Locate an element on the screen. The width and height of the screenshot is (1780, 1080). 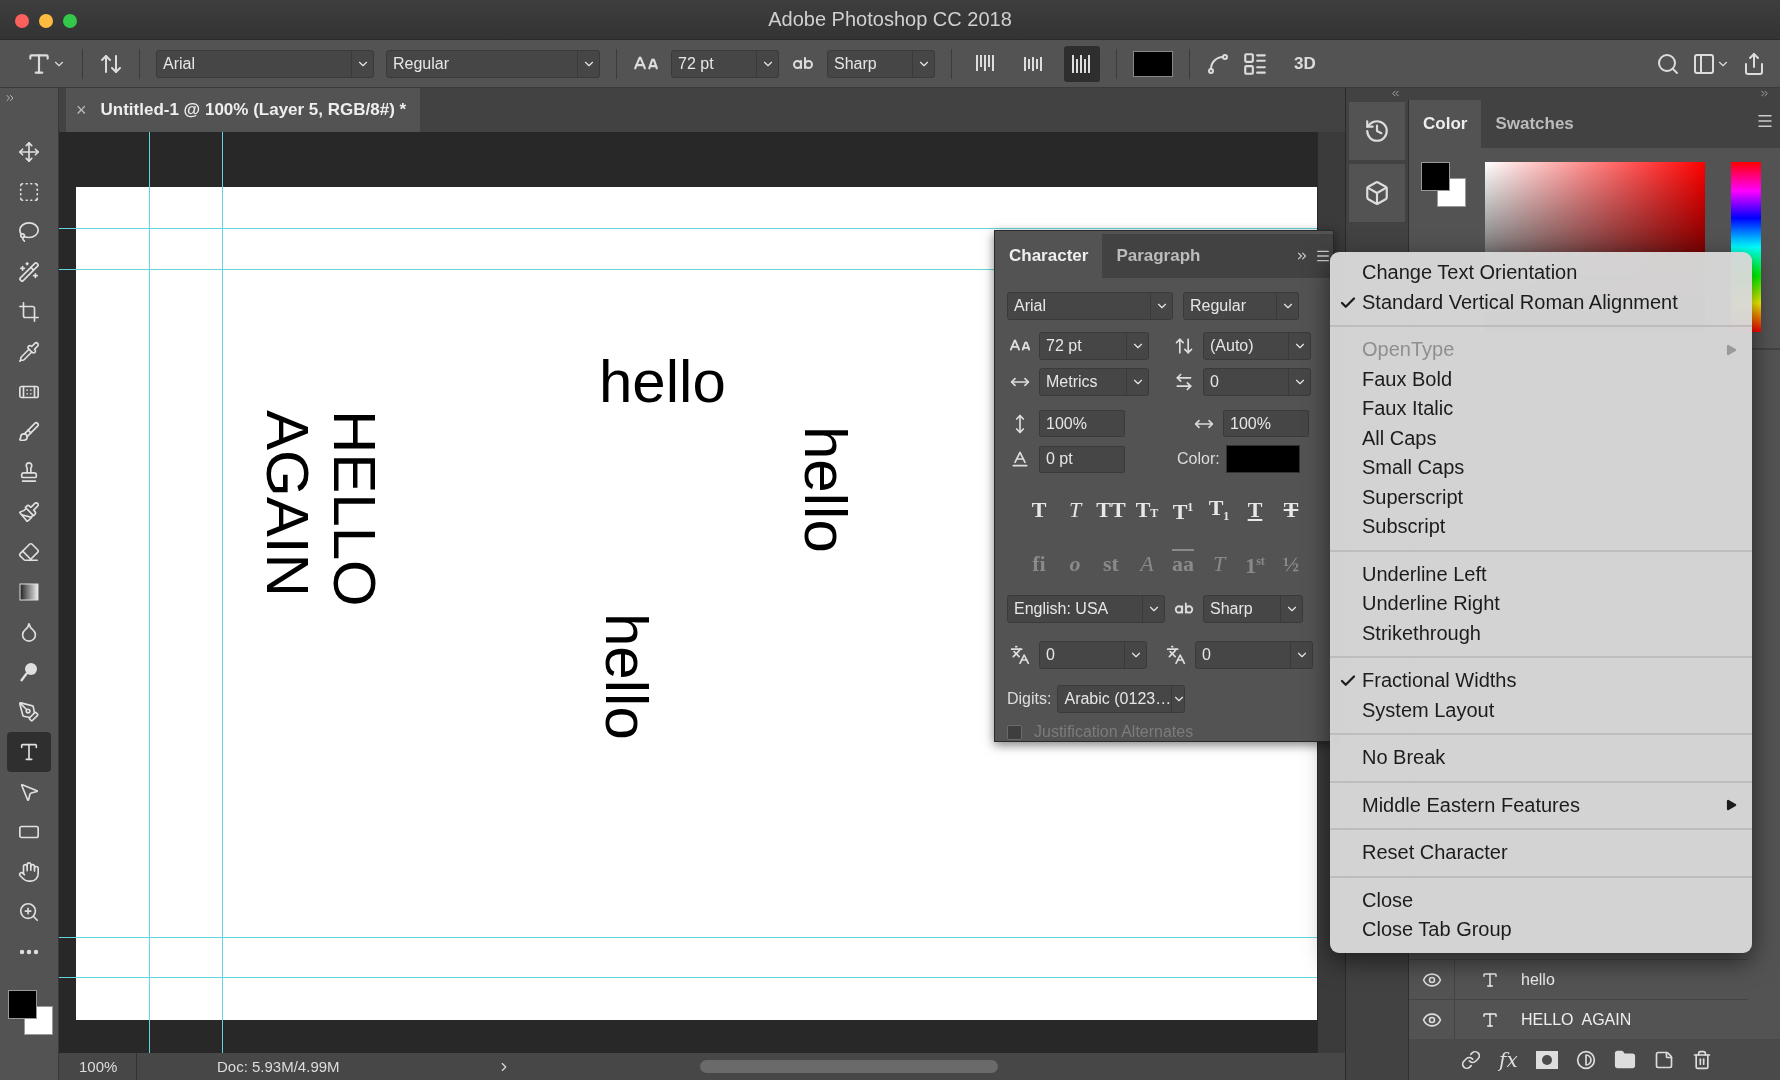
3d-panel-button is located at coordinates (1377, 193).